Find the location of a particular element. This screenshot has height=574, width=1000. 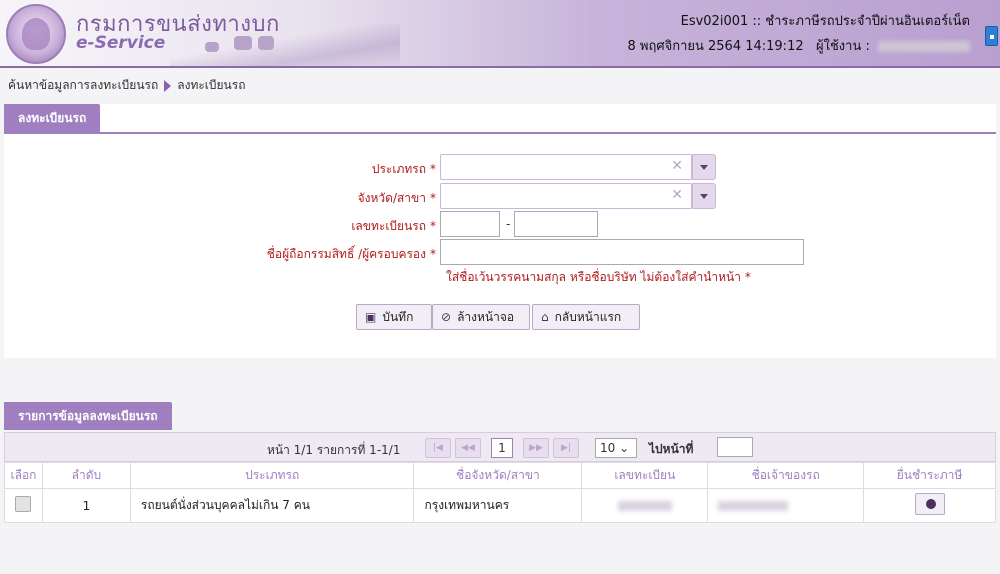

breadcrumb: ค้นหาข้อมูลการลงทะเบียนรถ ลงทะเบียนรถ is located at coordinates (126, 85).